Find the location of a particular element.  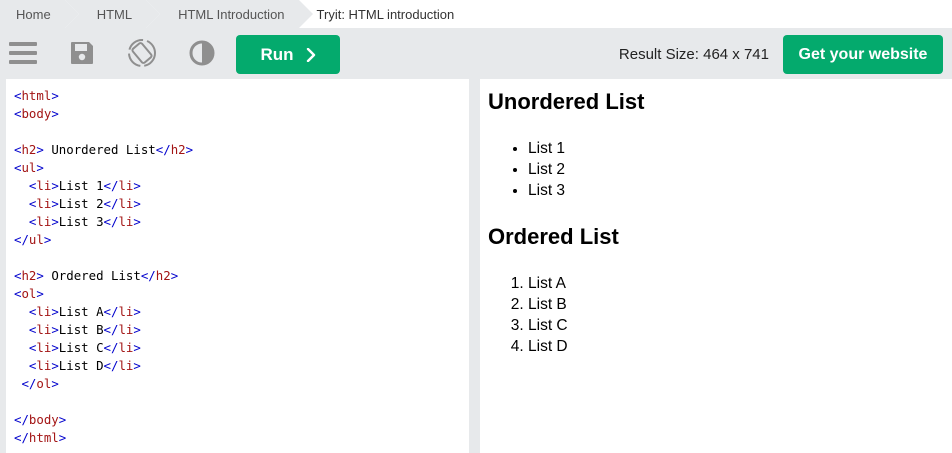

breadcrumb-home-label: Home is located at coordinates (33, 14).